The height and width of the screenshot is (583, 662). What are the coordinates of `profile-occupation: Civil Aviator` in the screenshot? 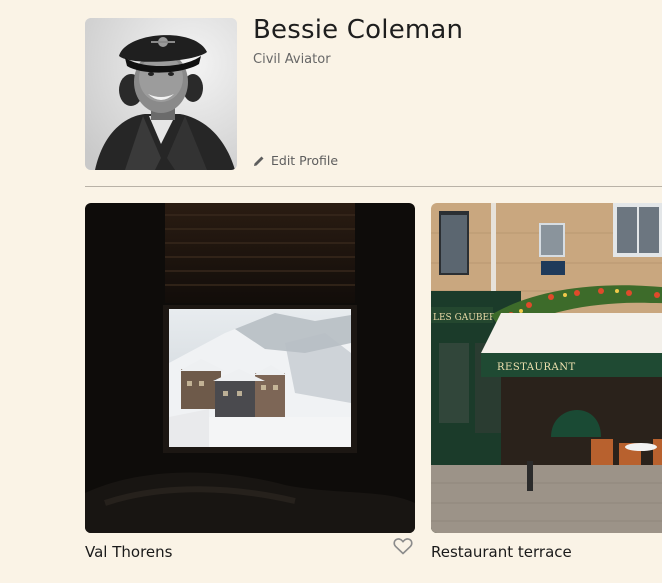 It's located at (292, 59).